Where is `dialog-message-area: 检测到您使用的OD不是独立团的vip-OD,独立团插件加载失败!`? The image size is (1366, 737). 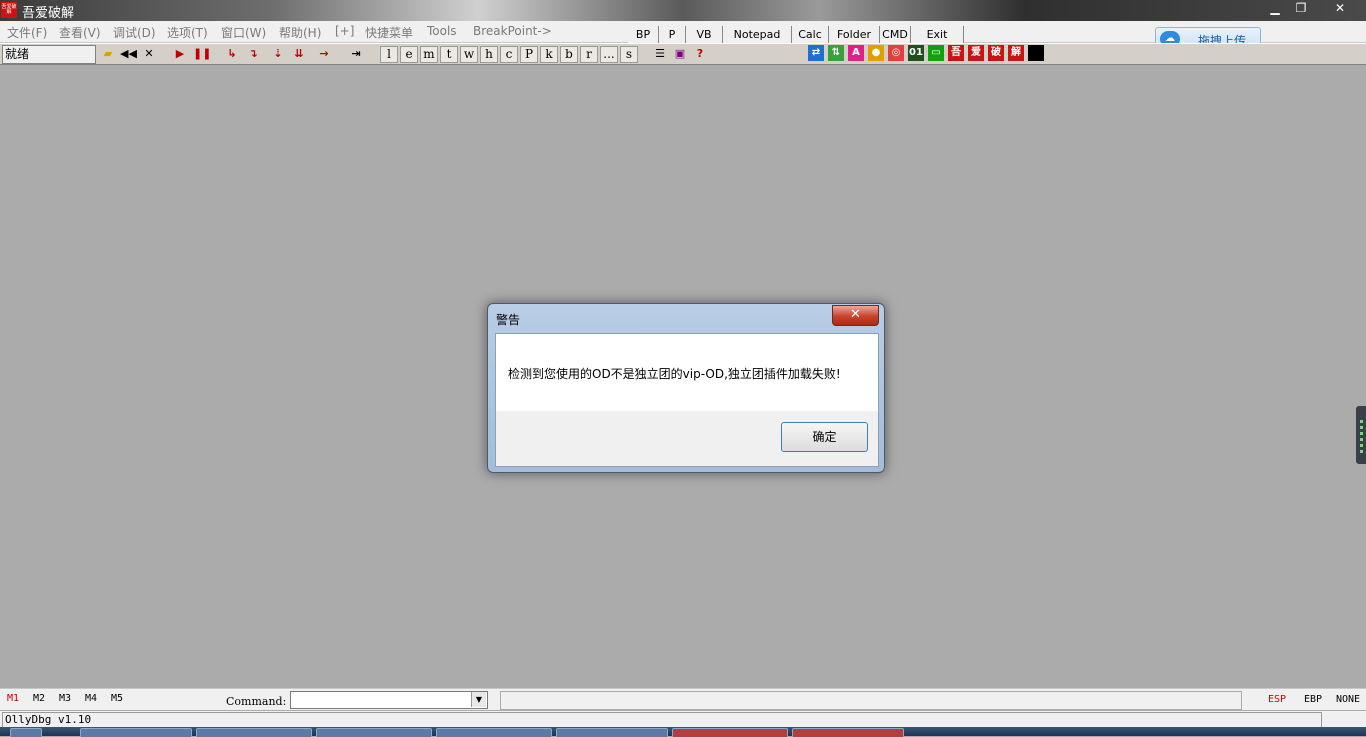
dialog-message-area: 检测到您使用的OD不是独立团的vip-OD,独立团插件加载失败! is located at coordinates (687, 372).